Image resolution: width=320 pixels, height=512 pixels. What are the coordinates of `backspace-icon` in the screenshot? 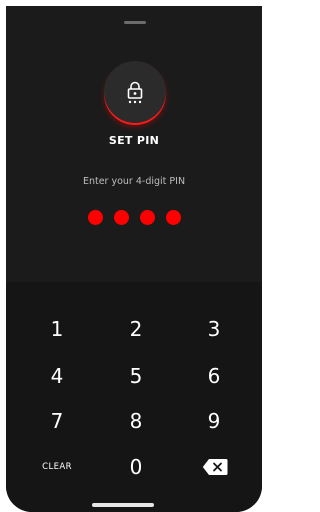 It's located at (215, 467).